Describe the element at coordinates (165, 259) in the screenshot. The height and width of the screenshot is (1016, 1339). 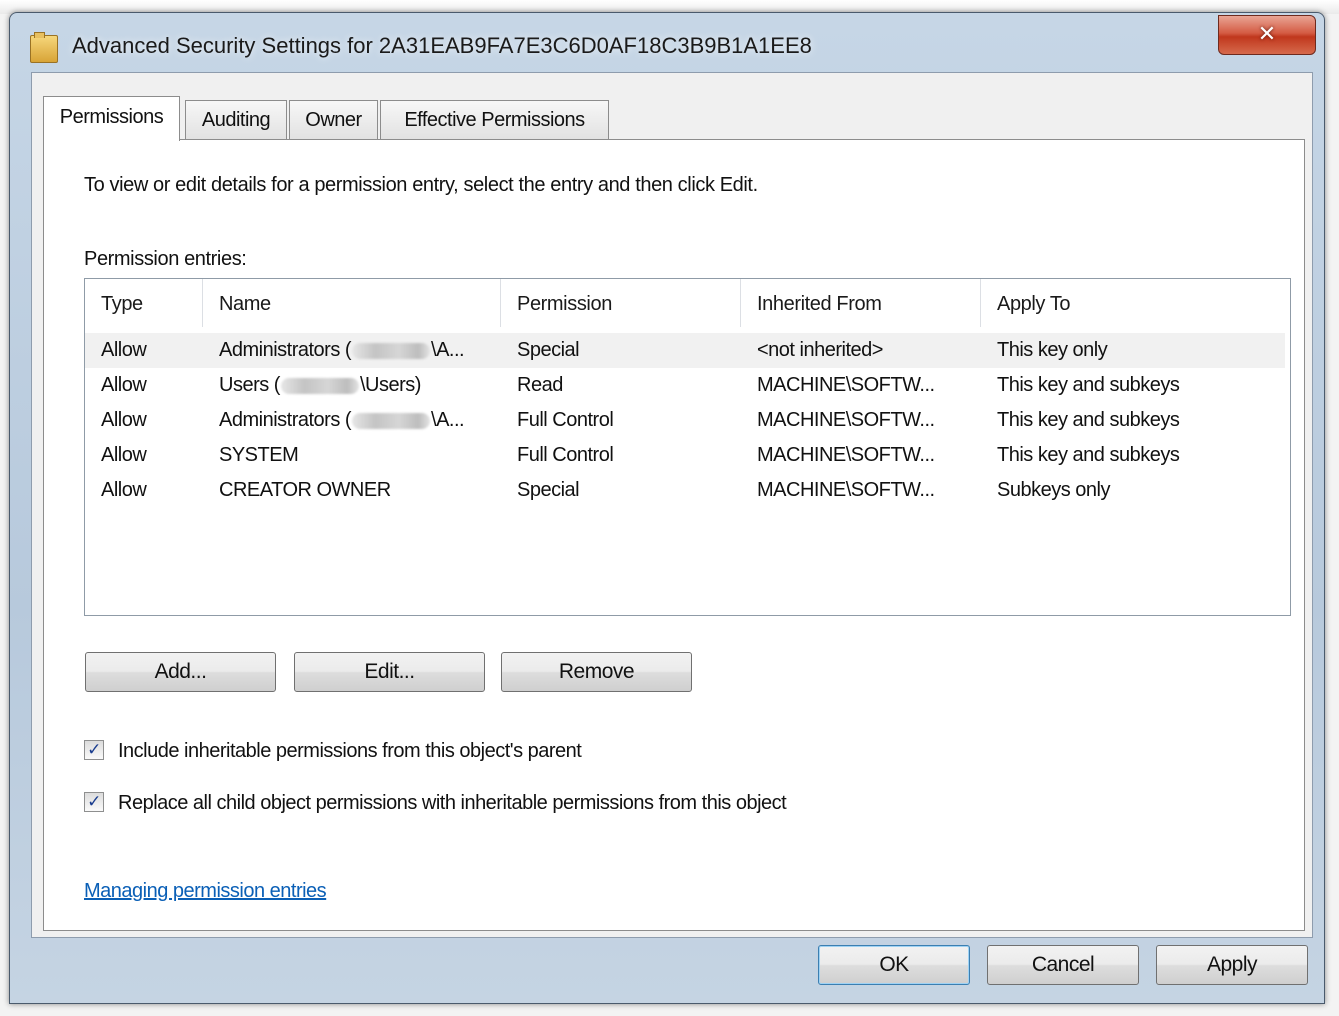
I see `permission-entries-label: Permission entries:` at that location.